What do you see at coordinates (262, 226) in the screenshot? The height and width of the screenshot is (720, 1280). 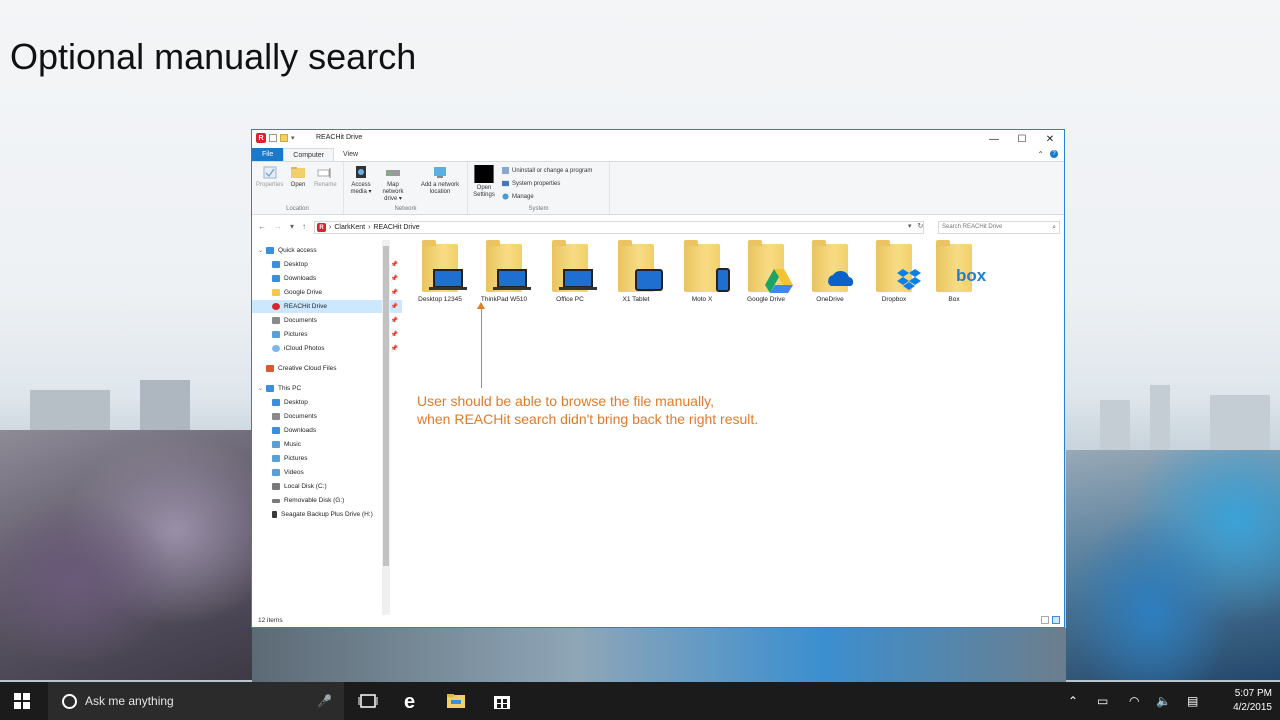 I see `back-arrow-icon: ←` at bounding box center [262, 226].